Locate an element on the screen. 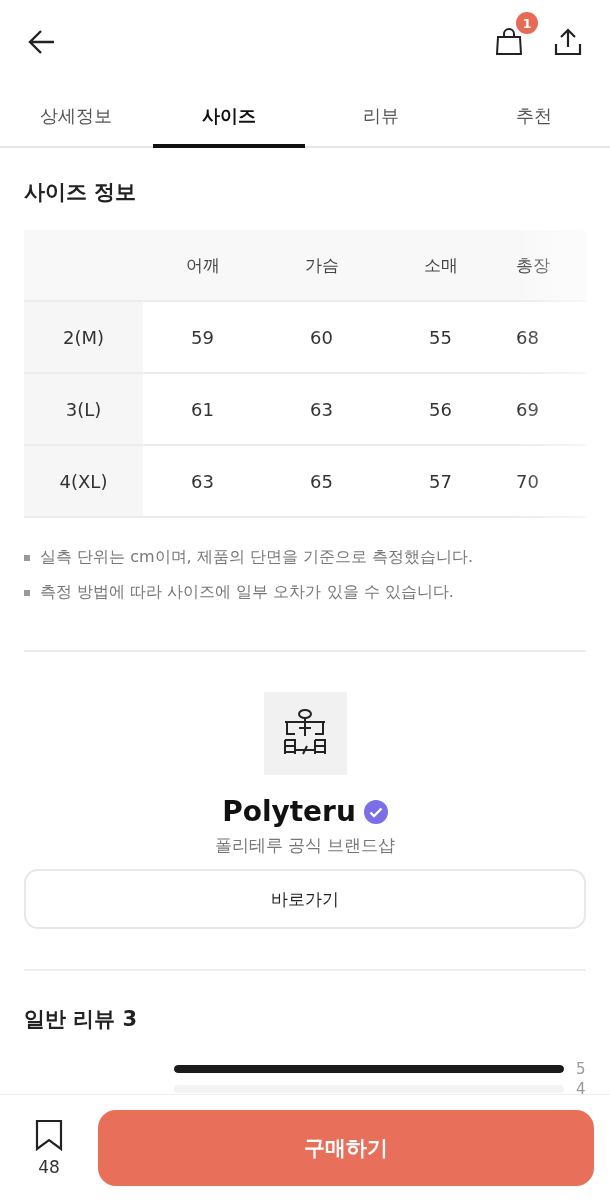  tab: 리뷰 is located at coordinates (381, 118).